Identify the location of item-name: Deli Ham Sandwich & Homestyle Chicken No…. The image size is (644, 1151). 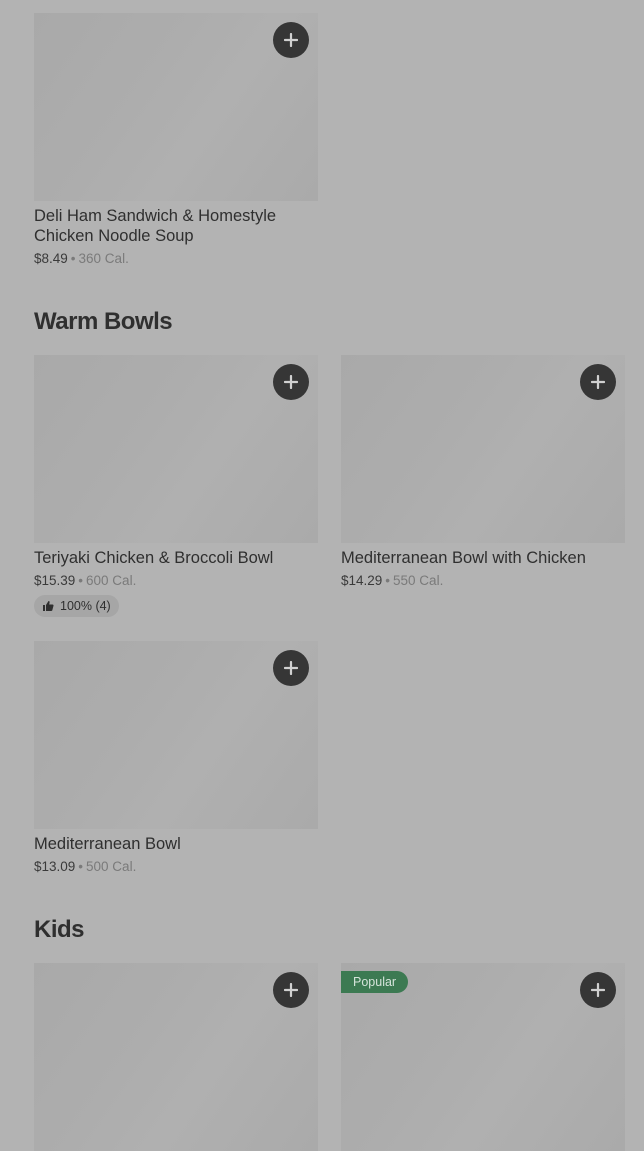
(176, 226).